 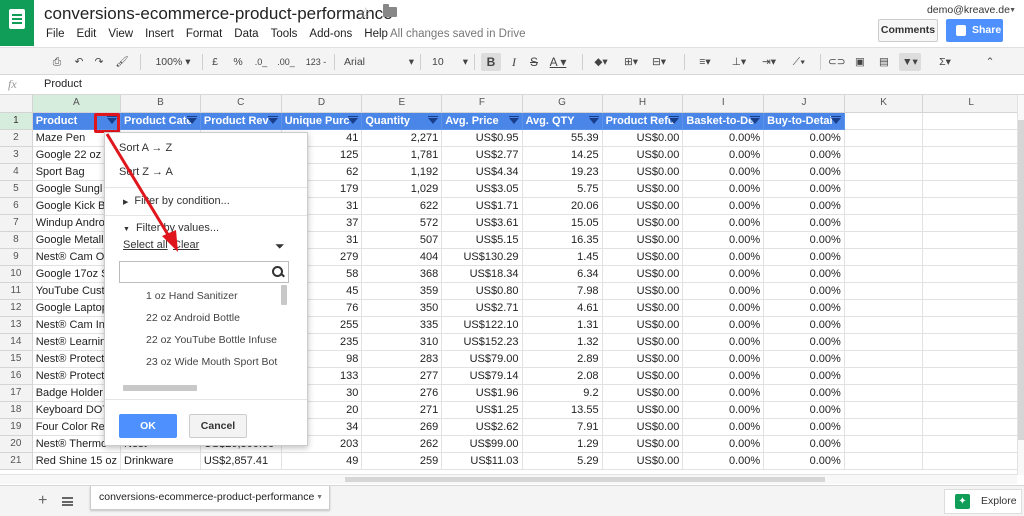 What do you see at coordinates (322, 461) in the screenshot?
I see `data-cell: 49` at bounding box center [322, 461].